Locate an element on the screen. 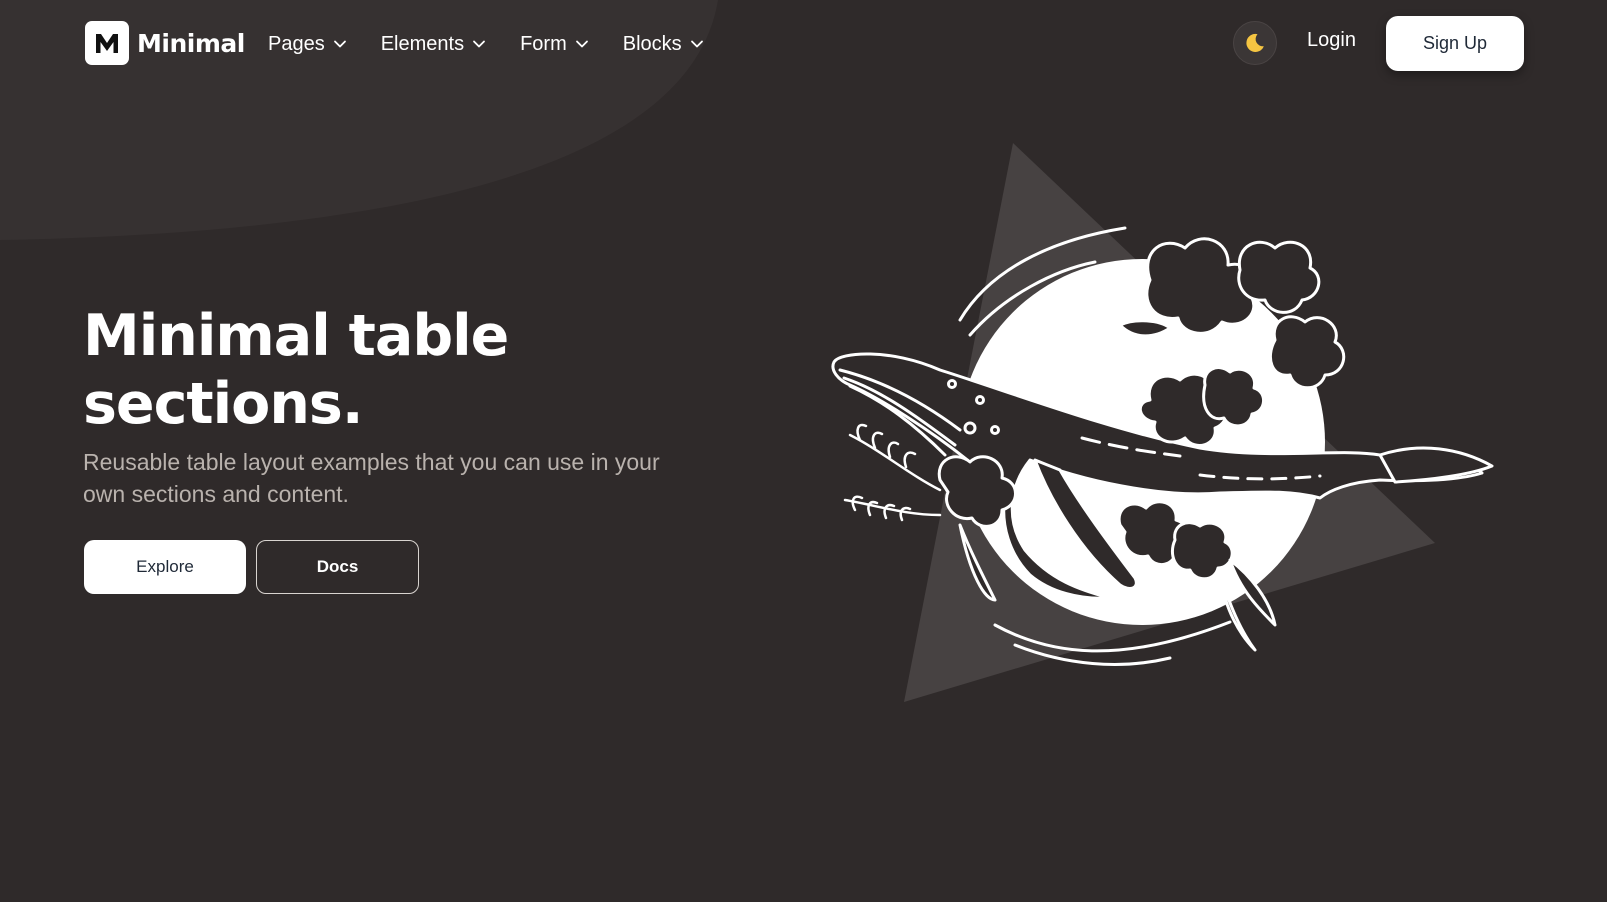  explore-button: Explore is located at coordinates (165, 567).